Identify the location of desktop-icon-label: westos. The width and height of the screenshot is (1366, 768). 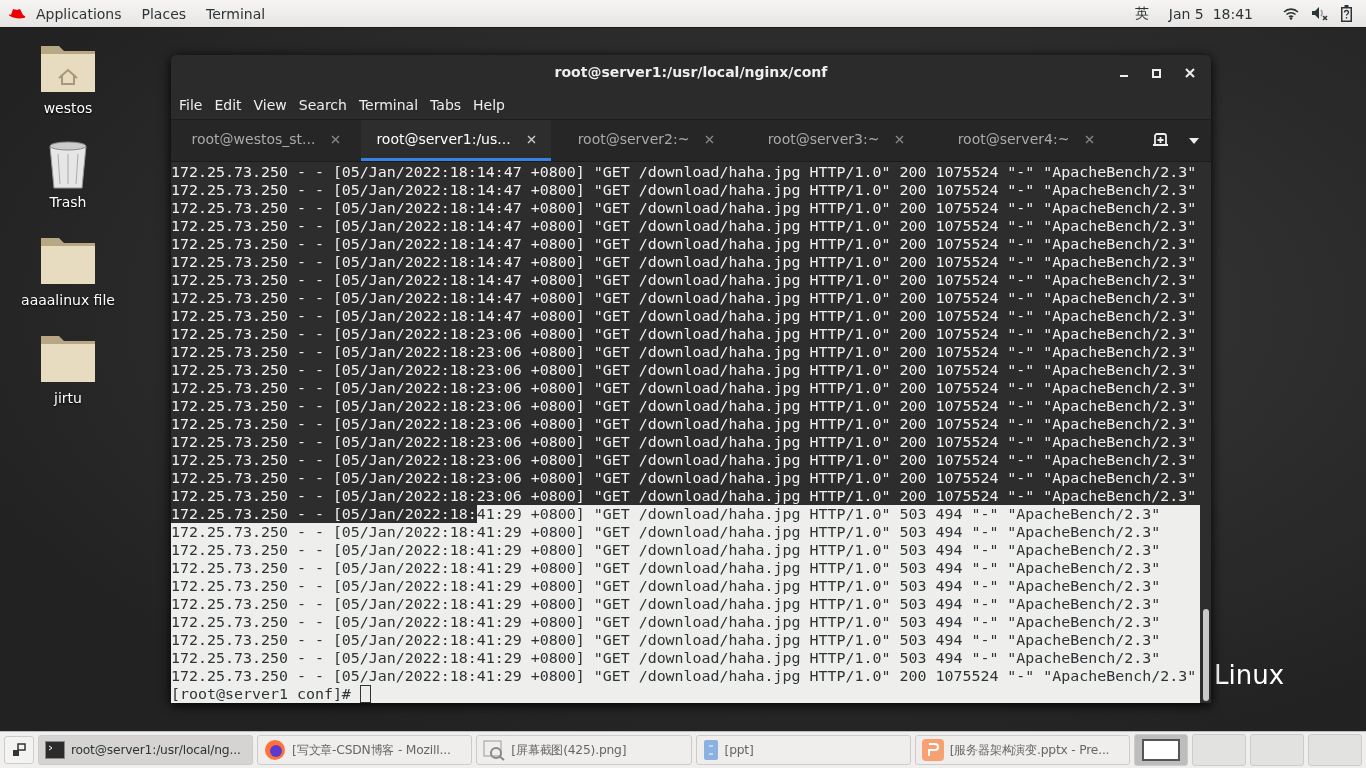
(68, 108).